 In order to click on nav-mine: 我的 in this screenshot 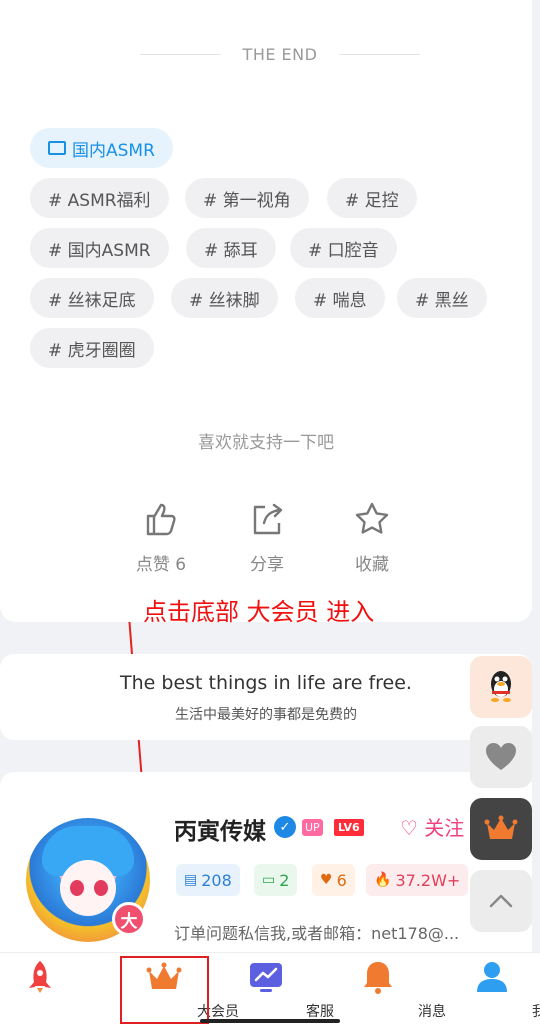, I will do `click(489, 988)`.